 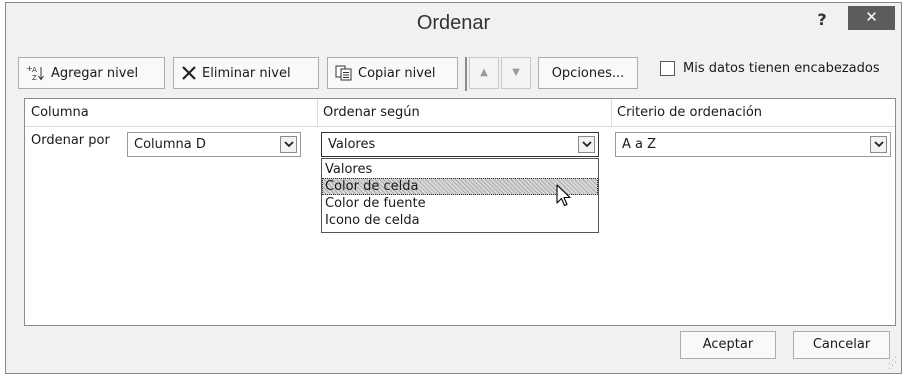 I want to click on dialog-title: Ordenar, so click(x=453, y=23).